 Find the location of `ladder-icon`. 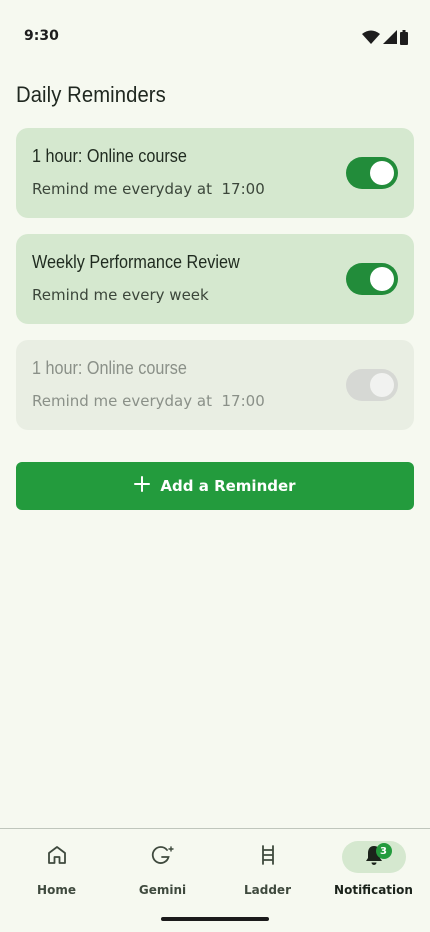

ladder-icon is located at coordinates (268, 857).